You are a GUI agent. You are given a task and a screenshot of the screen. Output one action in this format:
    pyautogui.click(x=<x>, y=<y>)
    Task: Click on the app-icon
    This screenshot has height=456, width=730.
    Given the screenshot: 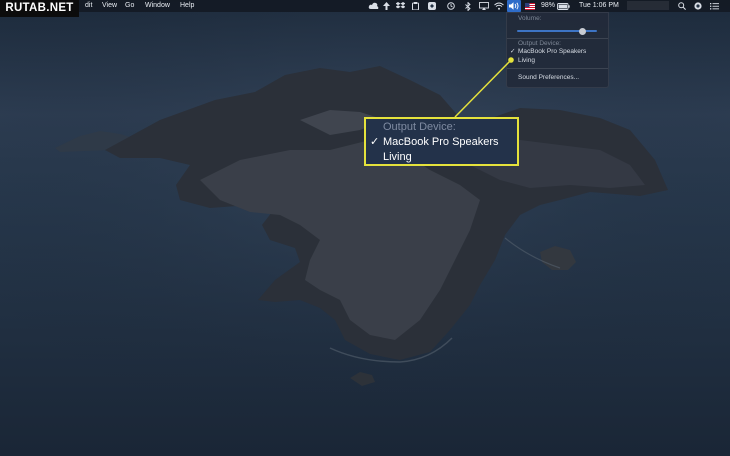 What is the action you would take?
    pyautogui.click(x=431, y=6)
    